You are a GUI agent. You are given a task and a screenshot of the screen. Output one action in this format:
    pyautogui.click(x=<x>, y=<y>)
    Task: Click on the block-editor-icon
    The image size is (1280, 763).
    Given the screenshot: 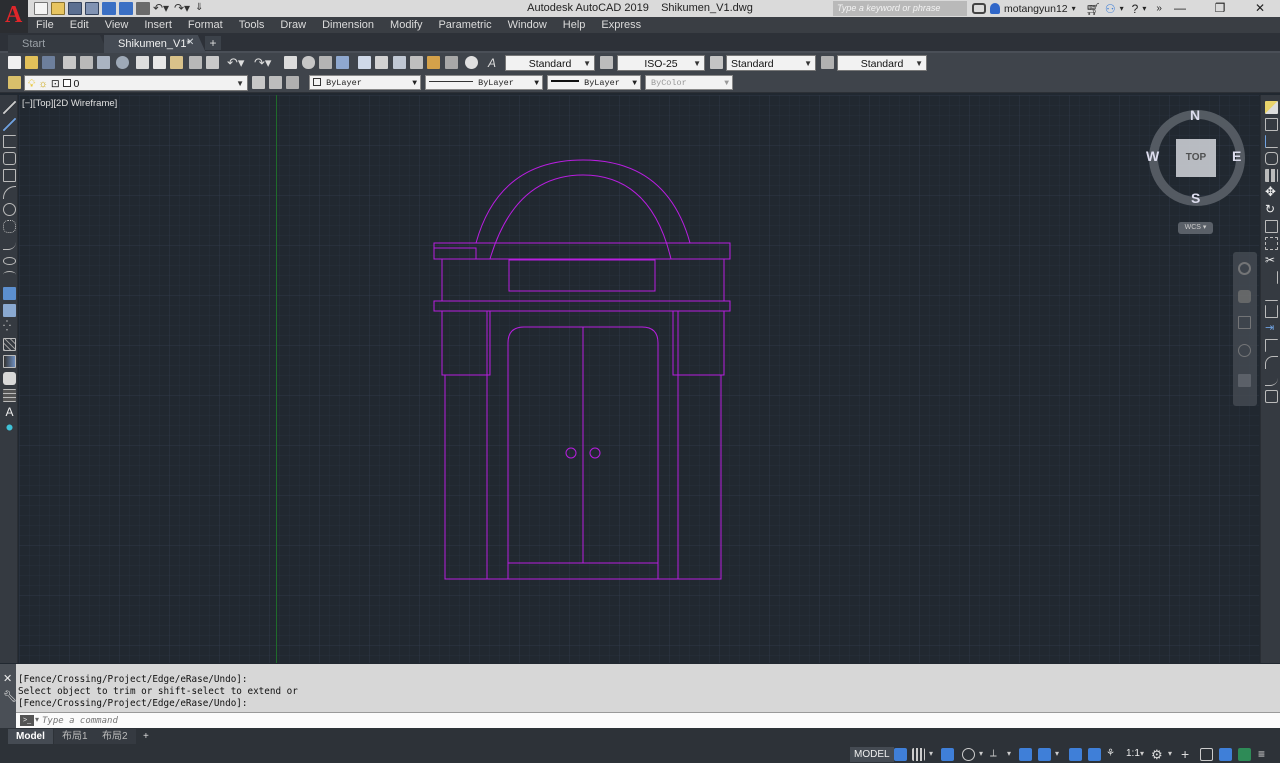 What is the action you would take?
    pyautogui.click(x=212, y=62)
    